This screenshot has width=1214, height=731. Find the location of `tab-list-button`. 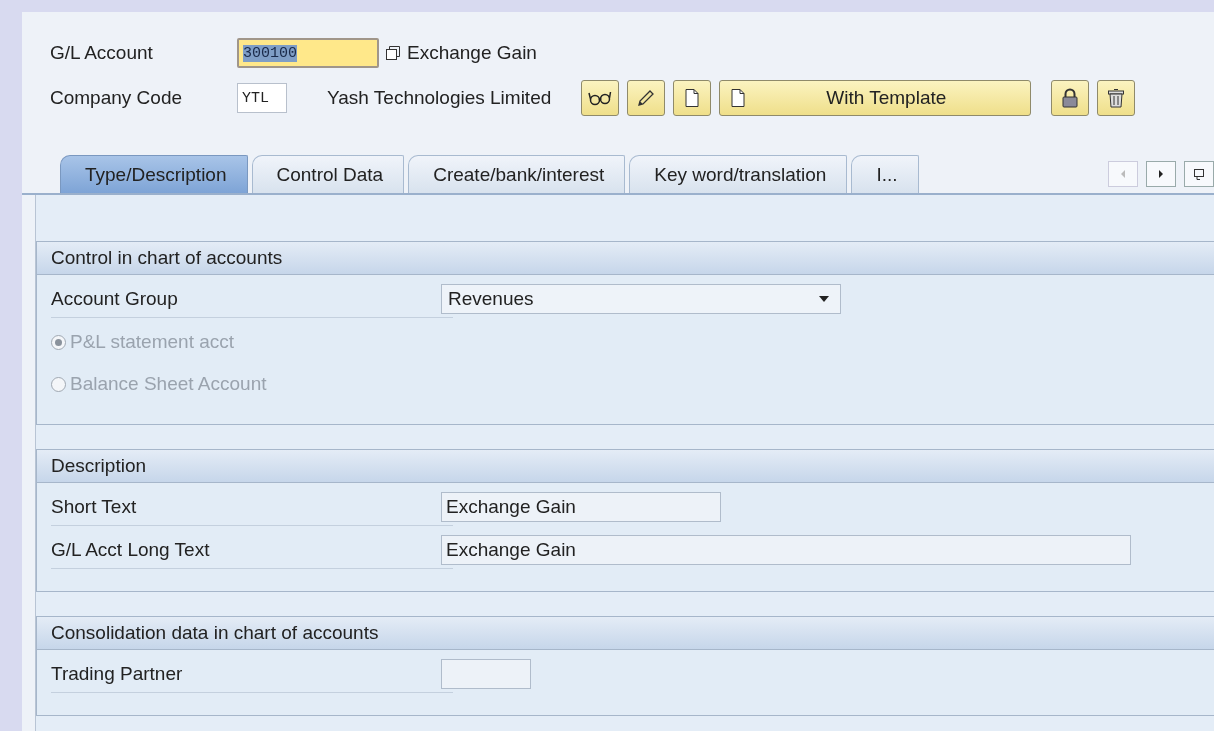

tab-list-button is located at coordinates (1199, 174).